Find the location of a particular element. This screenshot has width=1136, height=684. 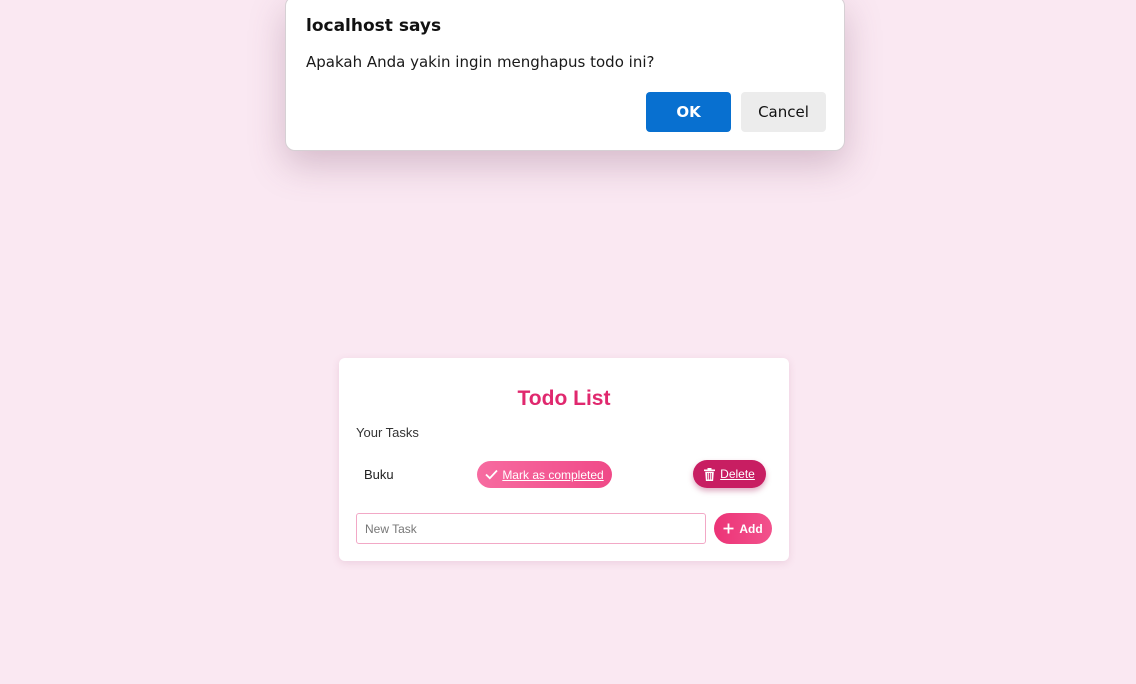

page-title: Todo List is located at coordinates (564, 398).